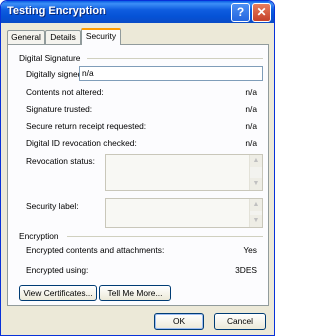  I want to click on contents-not-altered-label: Contents not altered:, so click(65, 92).